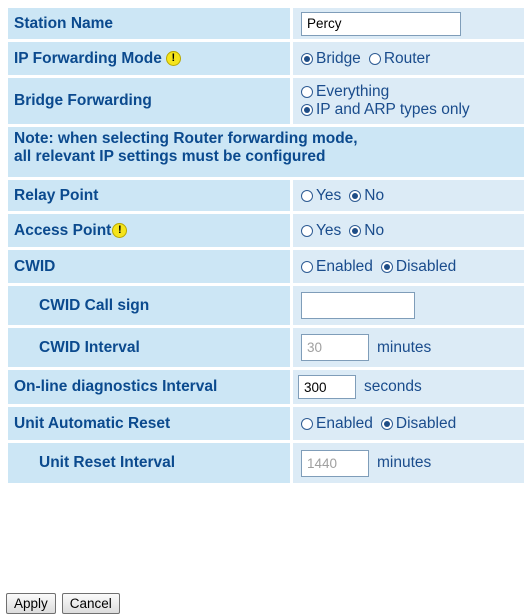  I want to click on cancel-button: Cancel, so click(90, 603).